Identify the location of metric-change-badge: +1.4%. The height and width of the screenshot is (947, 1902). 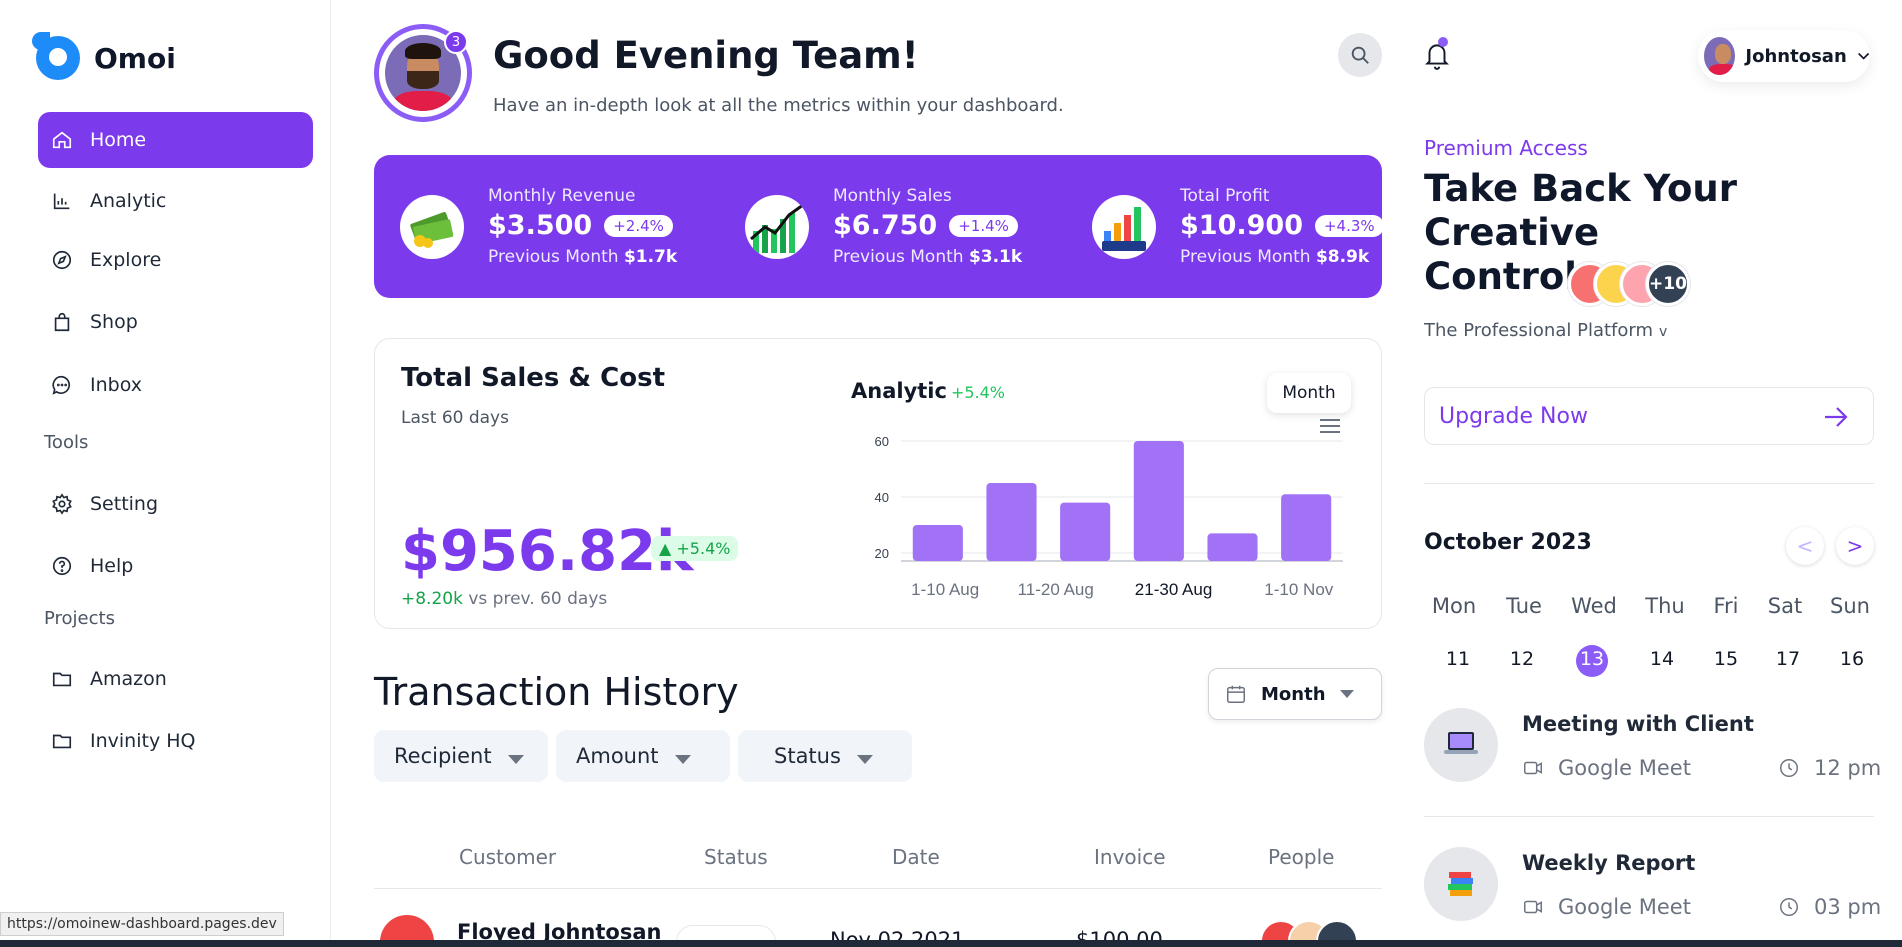
(983, 225).